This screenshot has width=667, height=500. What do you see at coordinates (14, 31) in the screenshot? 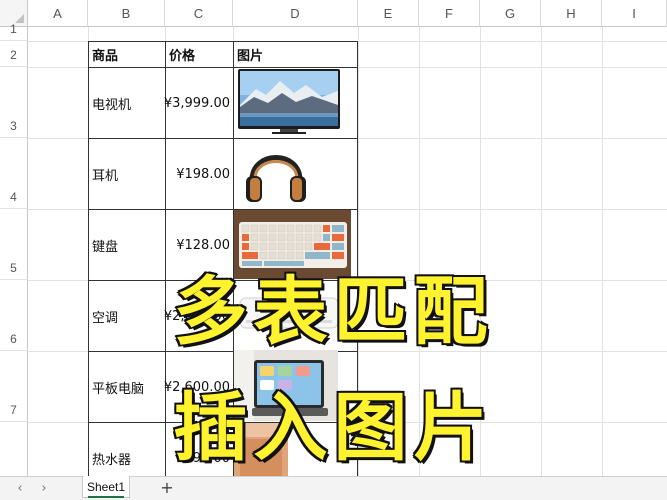
I see `row-header-1: 1` at bounding box center [14, 31].